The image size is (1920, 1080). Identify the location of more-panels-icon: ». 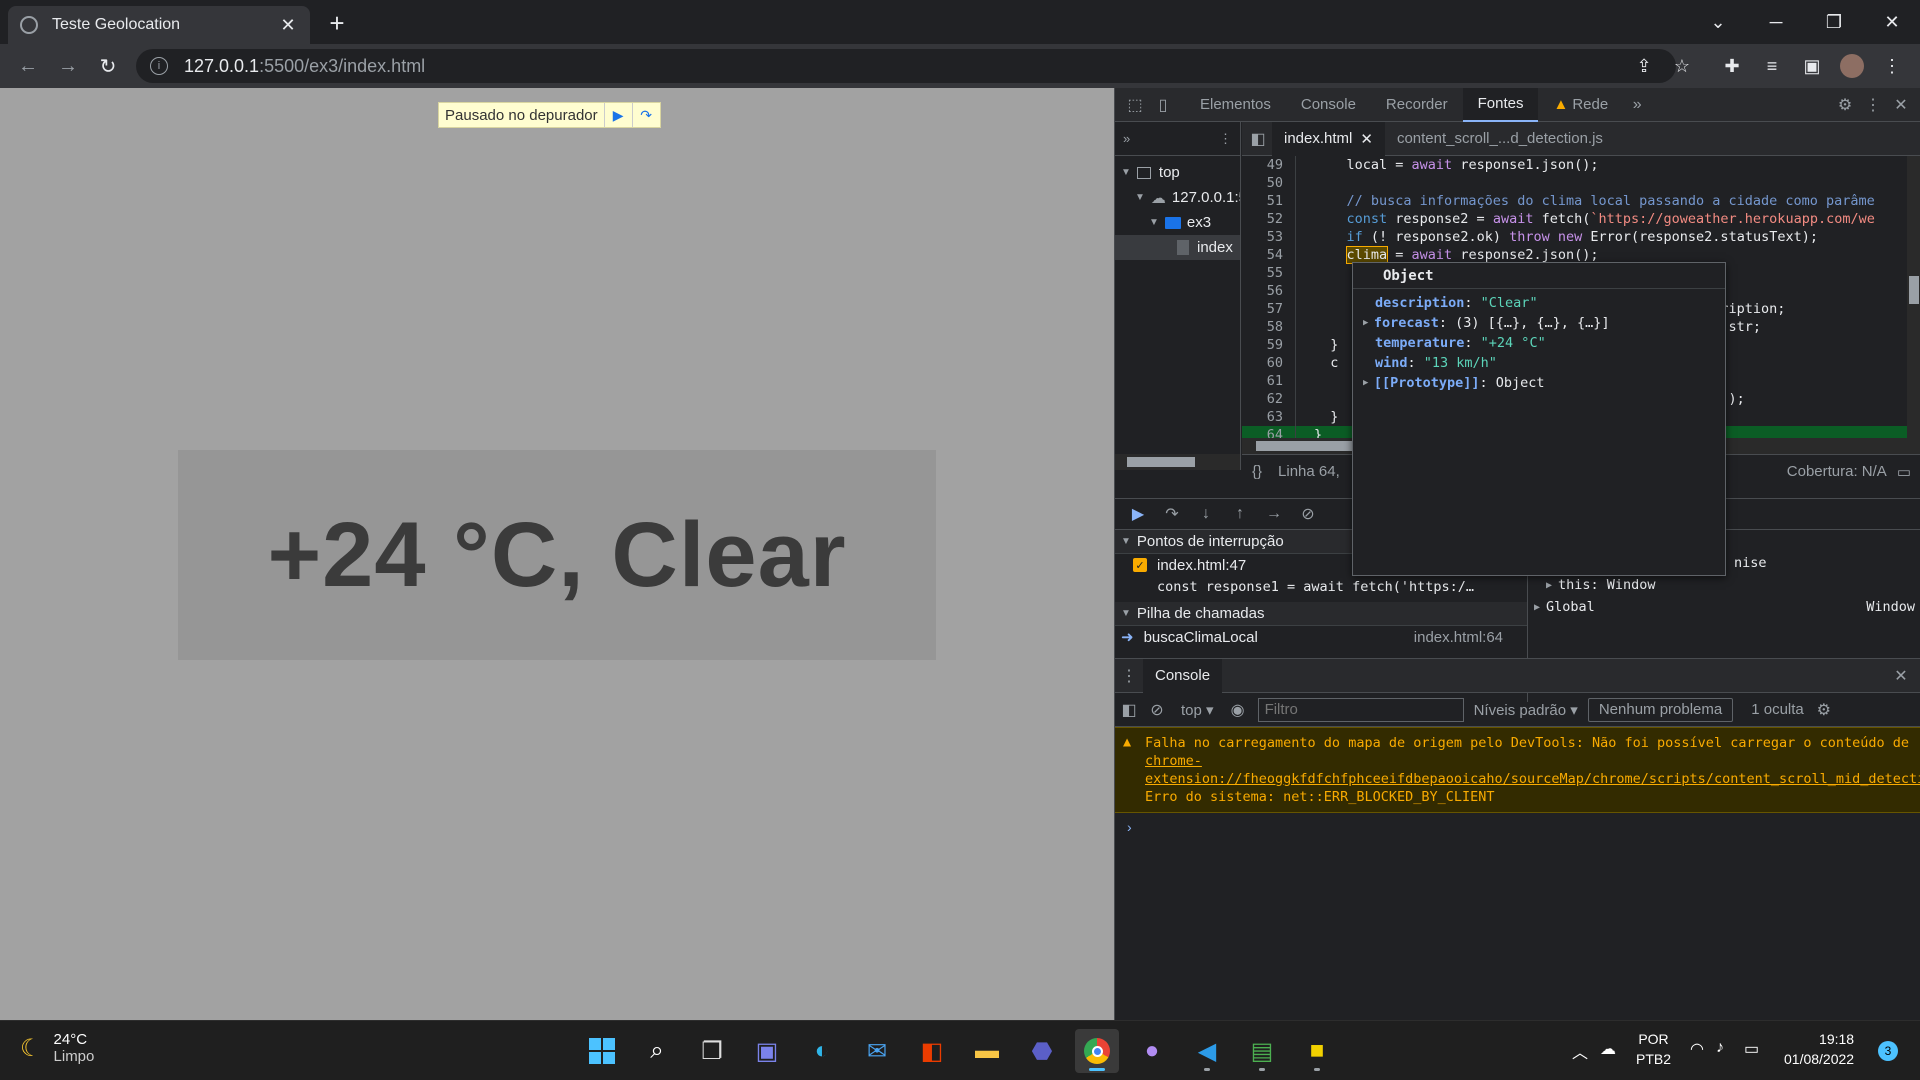
(1126, 138).